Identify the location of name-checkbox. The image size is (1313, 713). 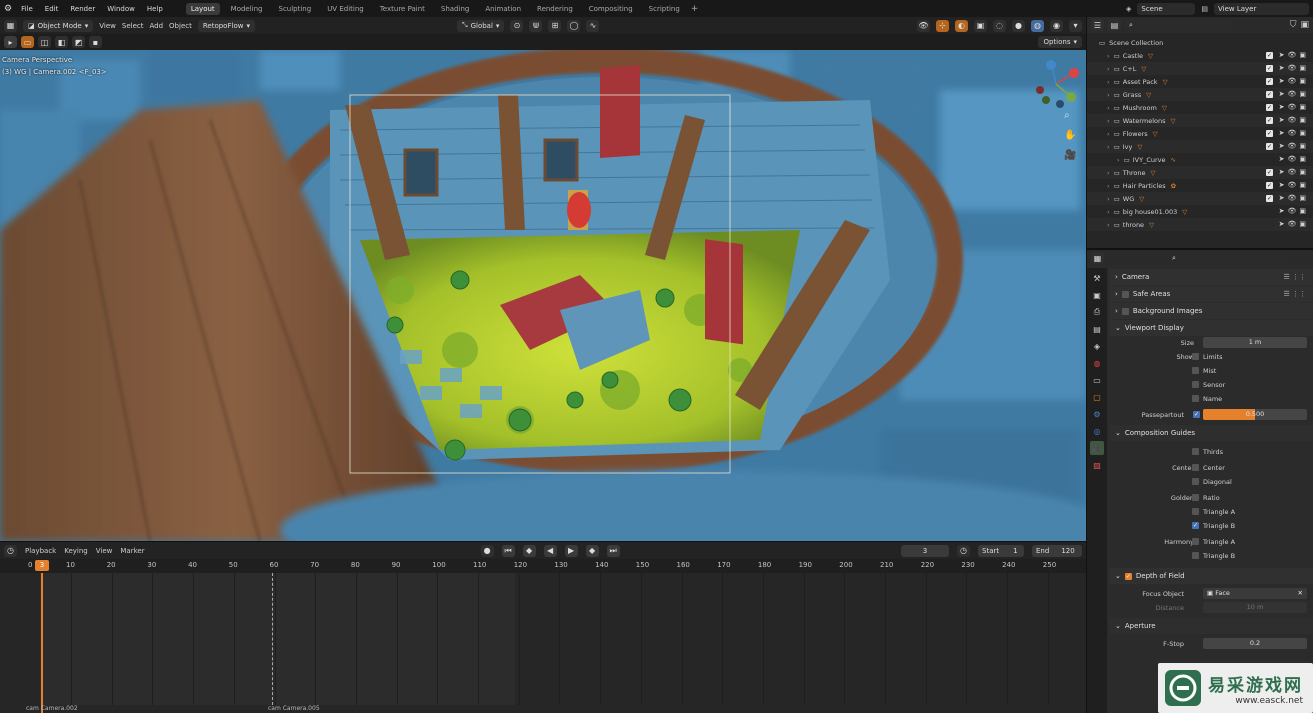
(1195, 398).